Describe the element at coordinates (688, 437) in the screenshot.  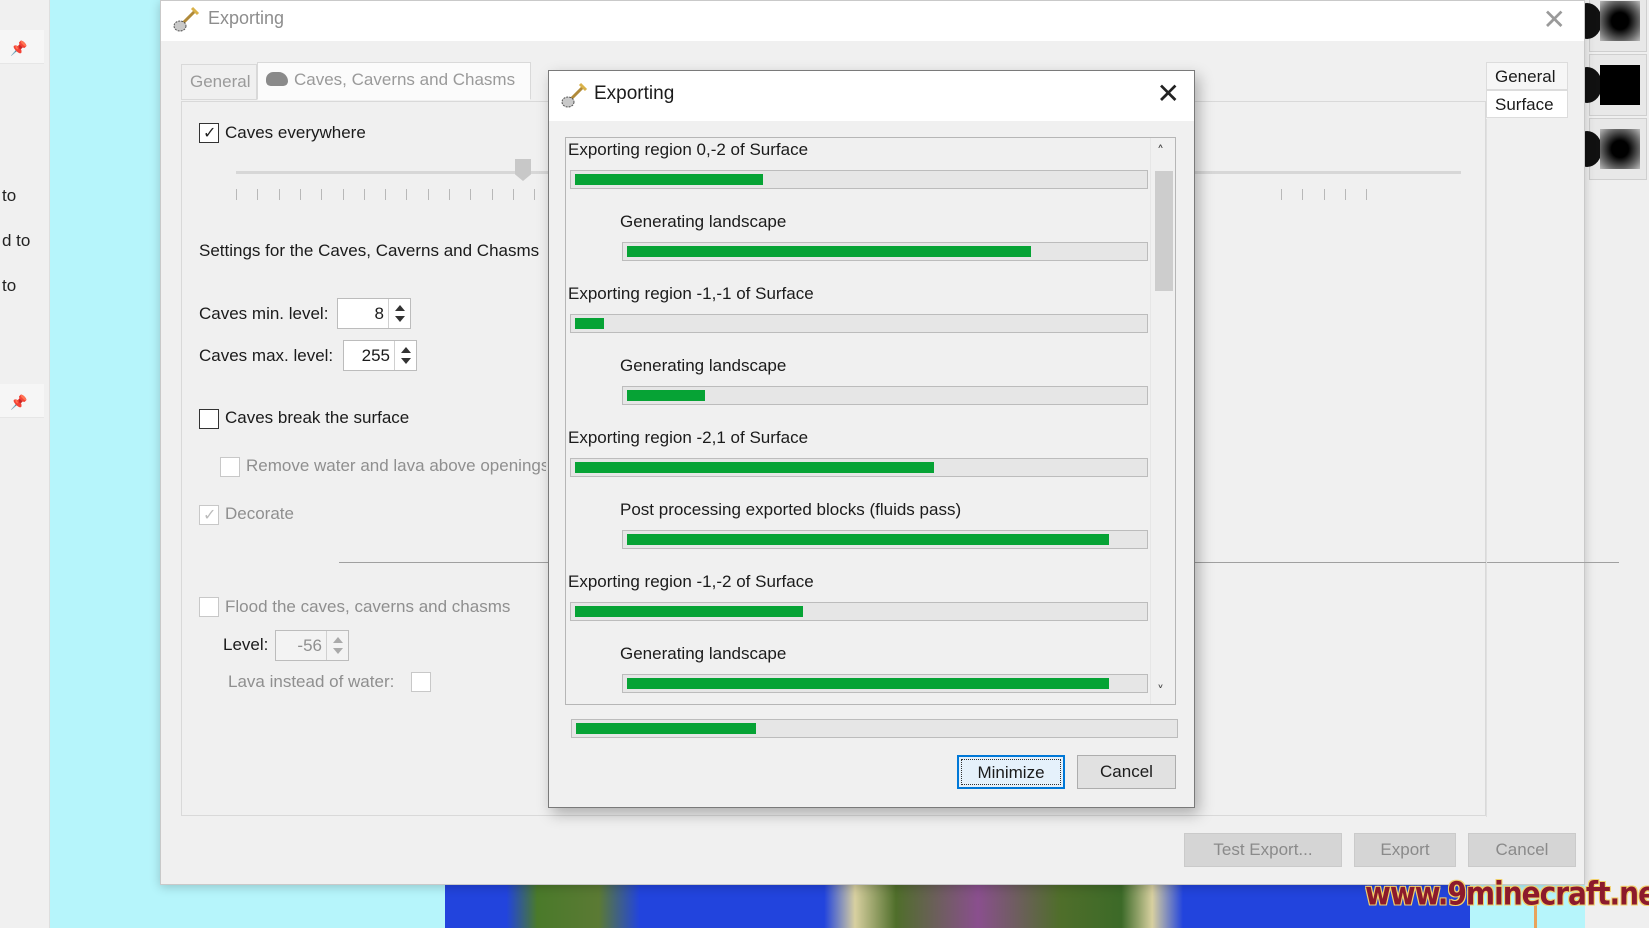
I see `region-task-label: Exporting region -2,1 of Surface` at that location.